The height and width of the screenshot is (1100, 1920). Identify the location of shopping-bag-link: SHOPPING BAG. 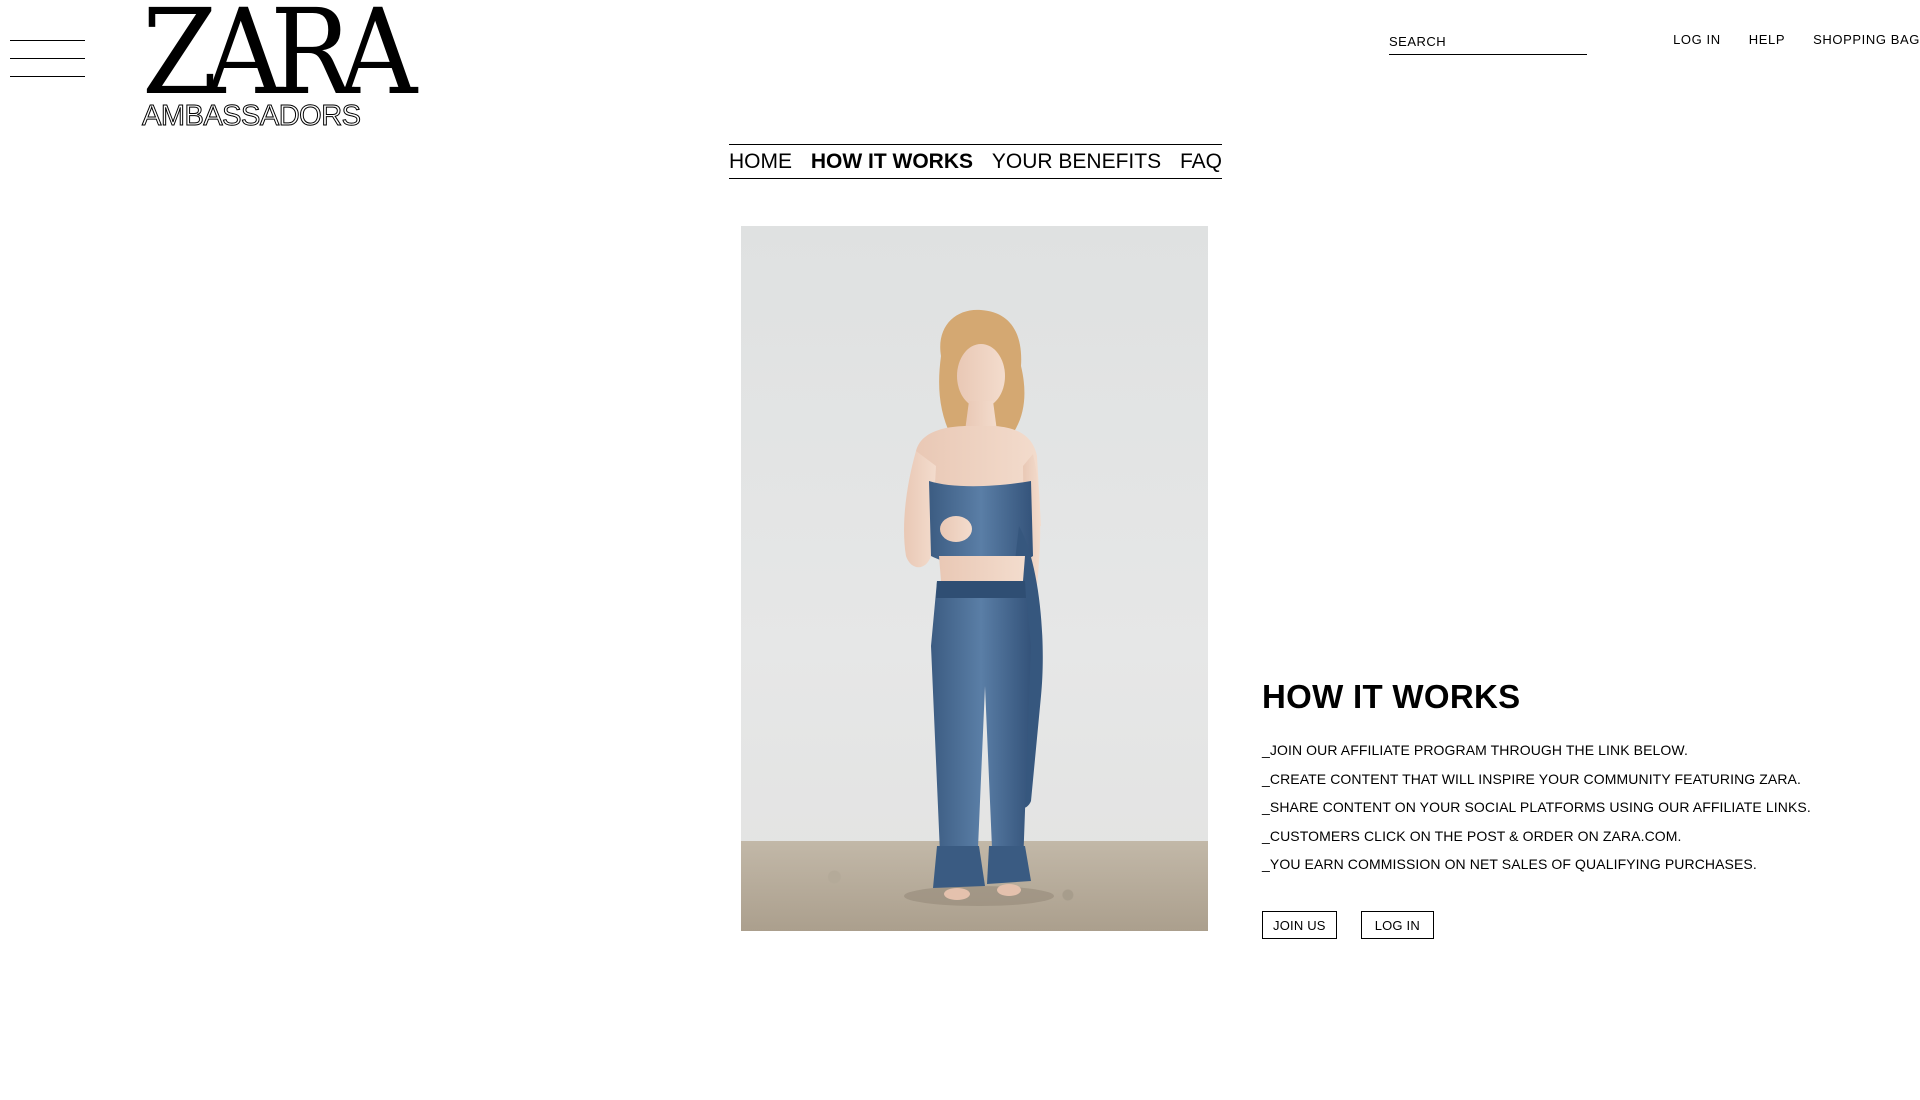
(1866, 39).